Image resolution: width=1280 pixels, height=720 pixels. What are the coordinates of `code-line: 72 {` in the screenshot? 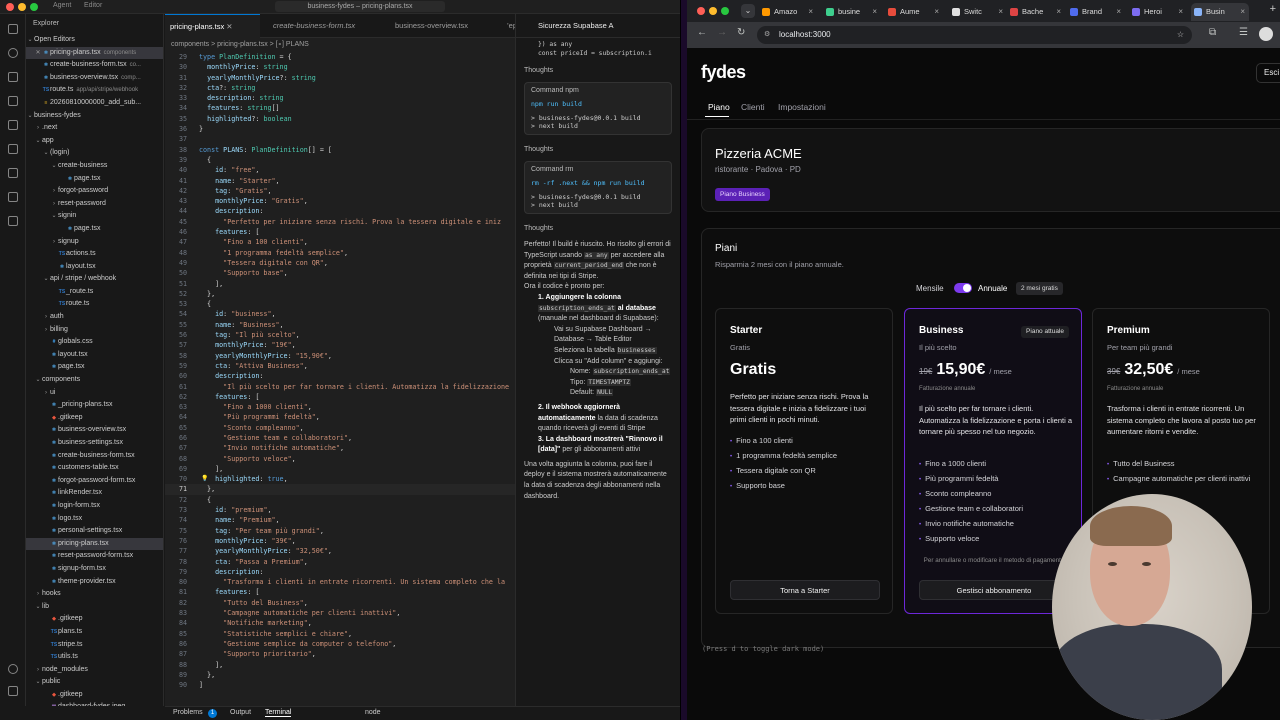 It's located at (340, 500).